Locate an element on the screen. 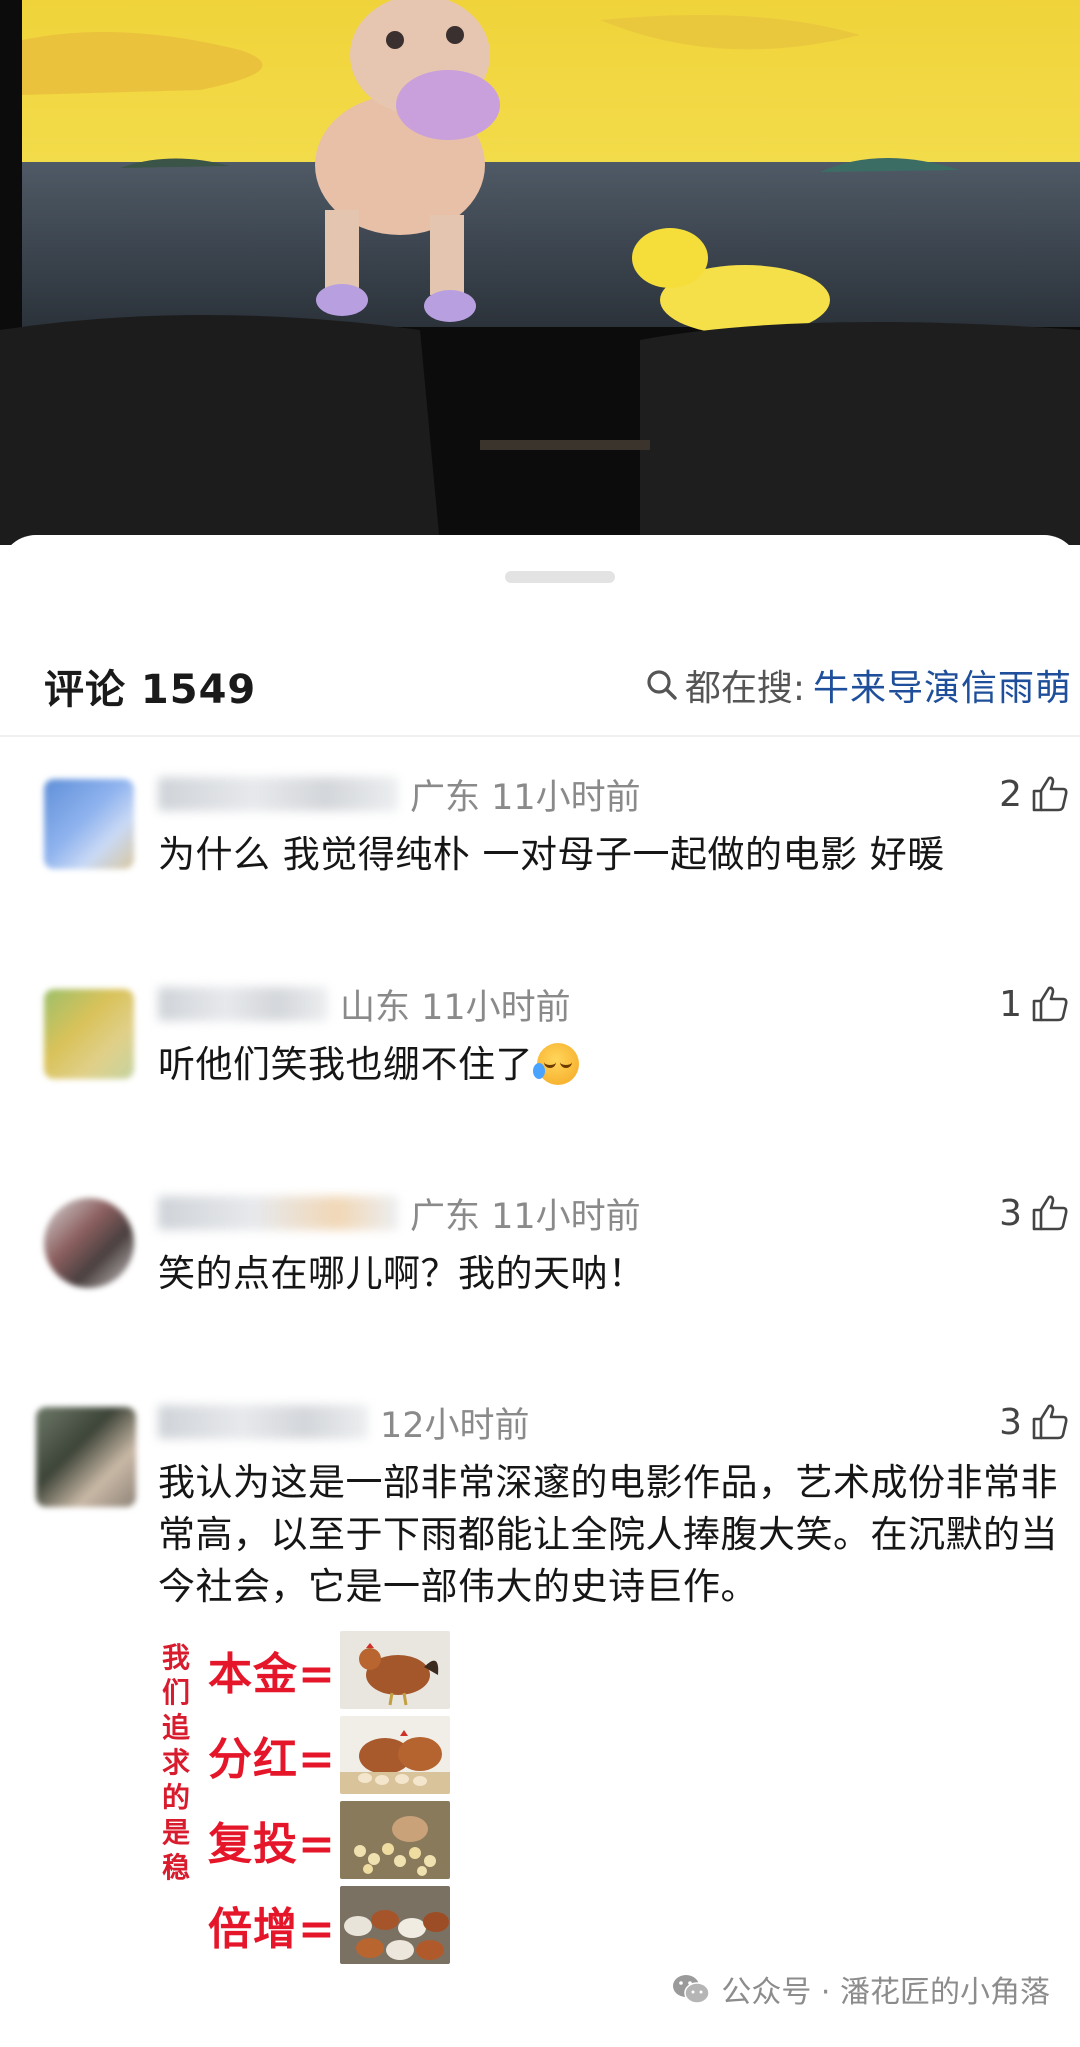 The width and height of the screenshot is (1080, 2047). trending-search: 都在搜: 牛来导演信雨萌 is located at coordinates (858, 685).